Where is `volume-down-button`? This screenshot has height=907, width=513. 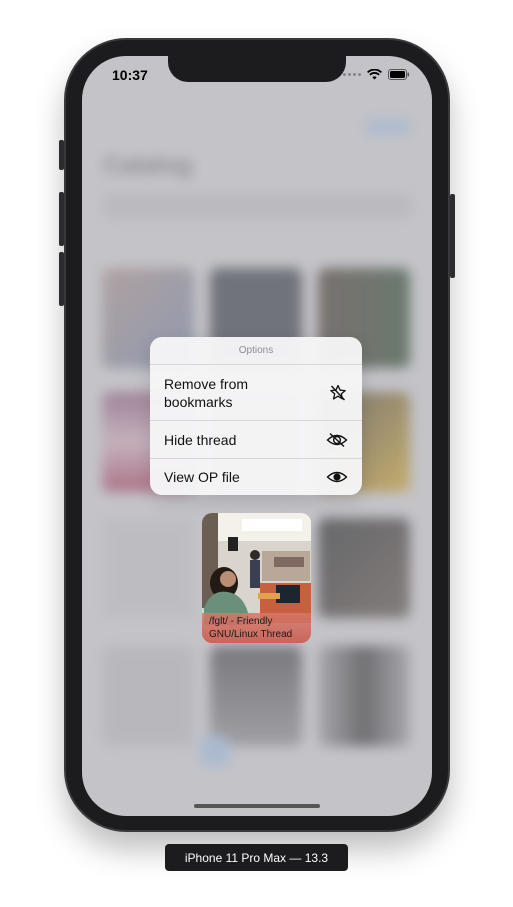 volume-down-button is located at coordinates (61, 279).